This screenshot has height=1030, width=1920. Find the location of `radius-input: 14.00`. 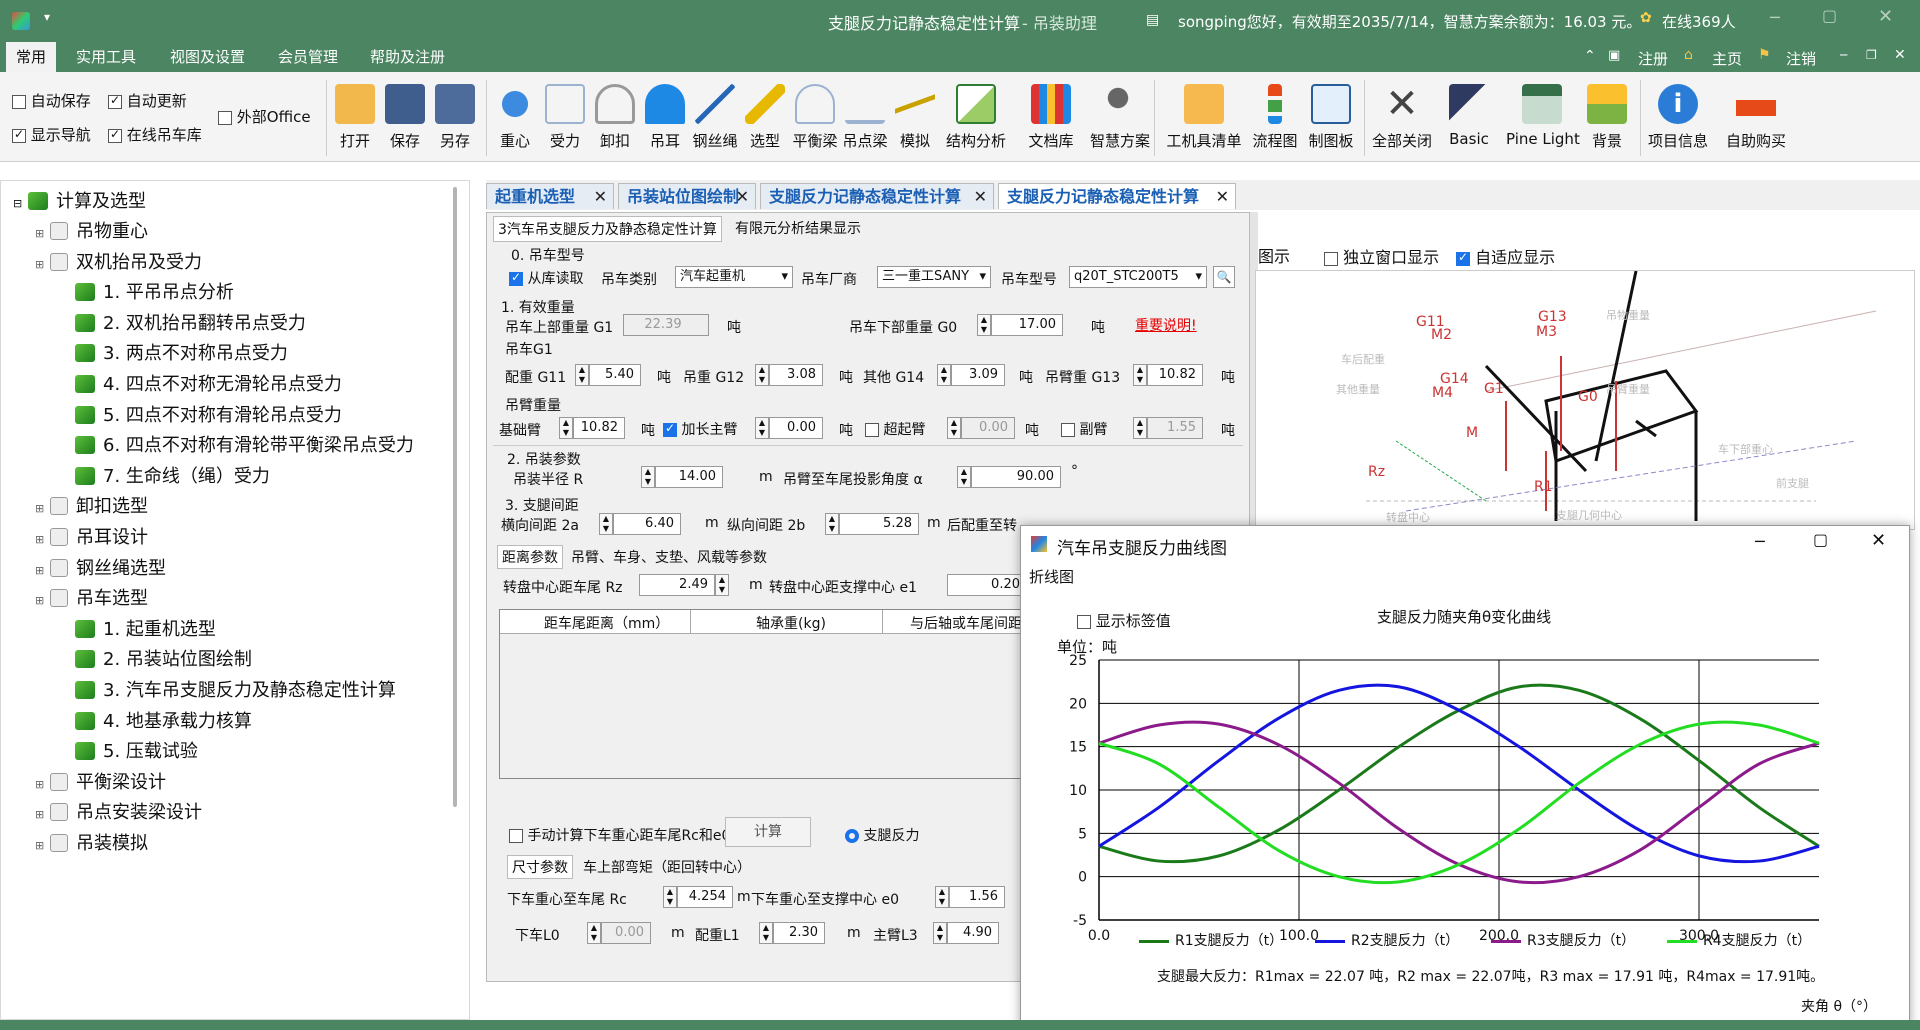

radius-input: 14.00 is located at coordinates (689, 477).